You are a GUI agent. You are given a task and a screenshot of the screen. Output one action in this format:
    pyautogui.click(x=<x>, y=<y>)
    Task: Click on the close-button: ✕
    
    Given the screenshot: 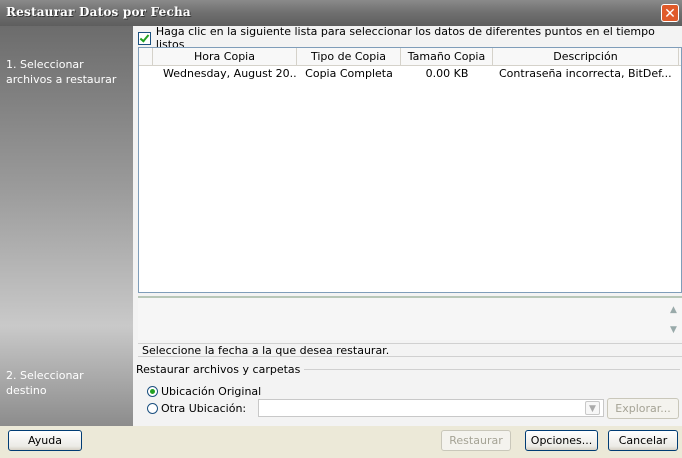 What is the action you would take?
    pyautogui.click(x=670, y=13)
    